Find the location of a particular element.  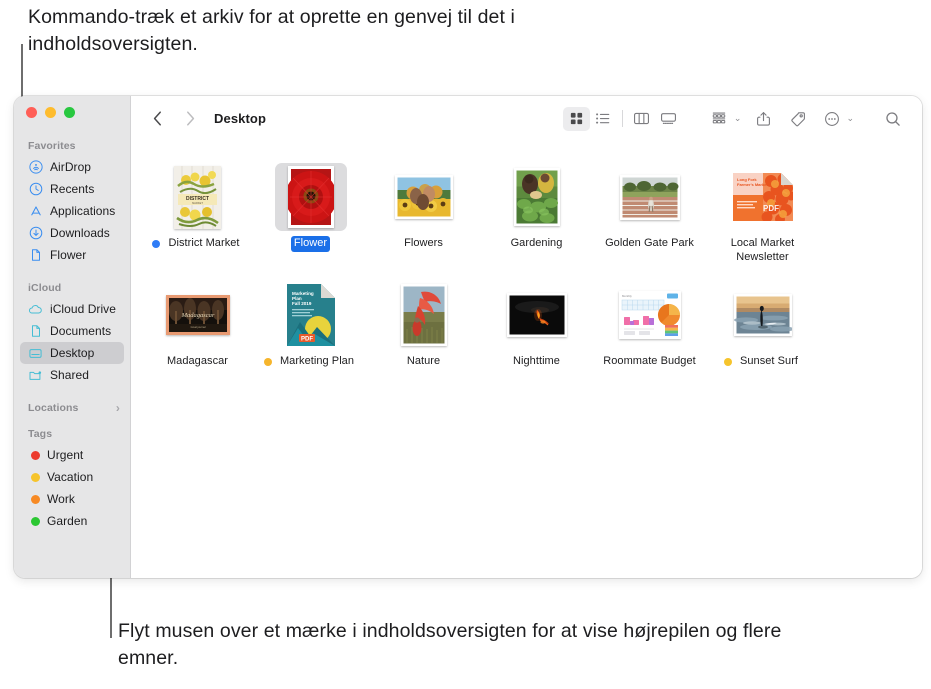

cloud-icon is located at coordinates (35, 309).